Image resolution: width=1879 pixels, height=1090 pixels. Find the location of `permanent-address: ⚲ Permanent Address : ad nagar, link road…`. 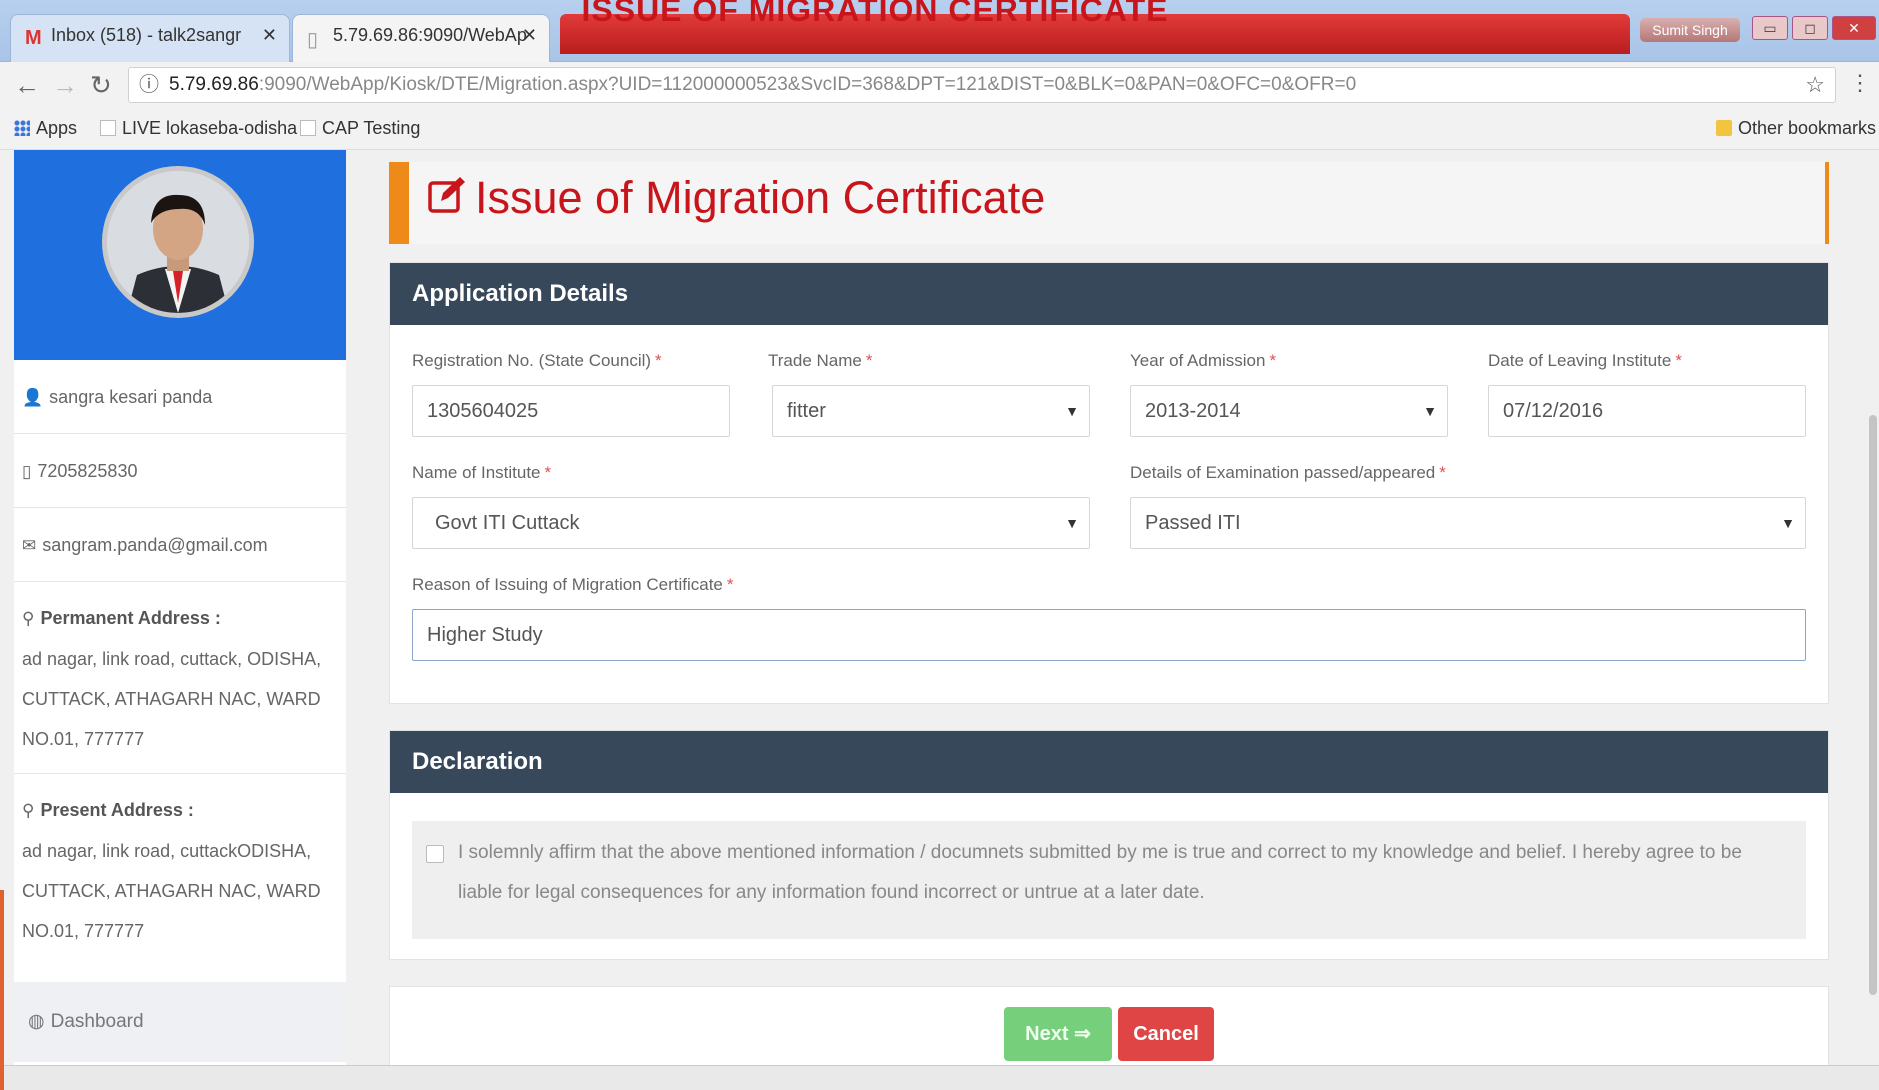

permanent-address: ⚲ Permanent Address : ad nagar, link road… is located at coordinates (180, 678).